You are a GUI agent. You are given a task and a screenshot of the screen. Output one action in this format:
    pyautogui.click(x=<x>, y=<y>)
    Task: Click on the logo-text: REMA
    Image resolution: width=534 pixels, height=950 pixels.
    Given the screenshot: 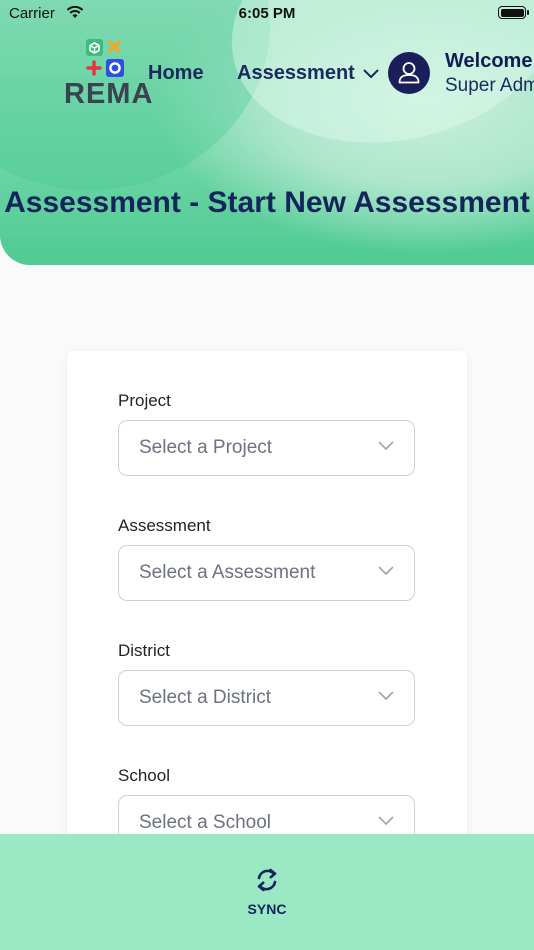 What is the action you would take?
    pyautogui.click(x=109, y=94)
    